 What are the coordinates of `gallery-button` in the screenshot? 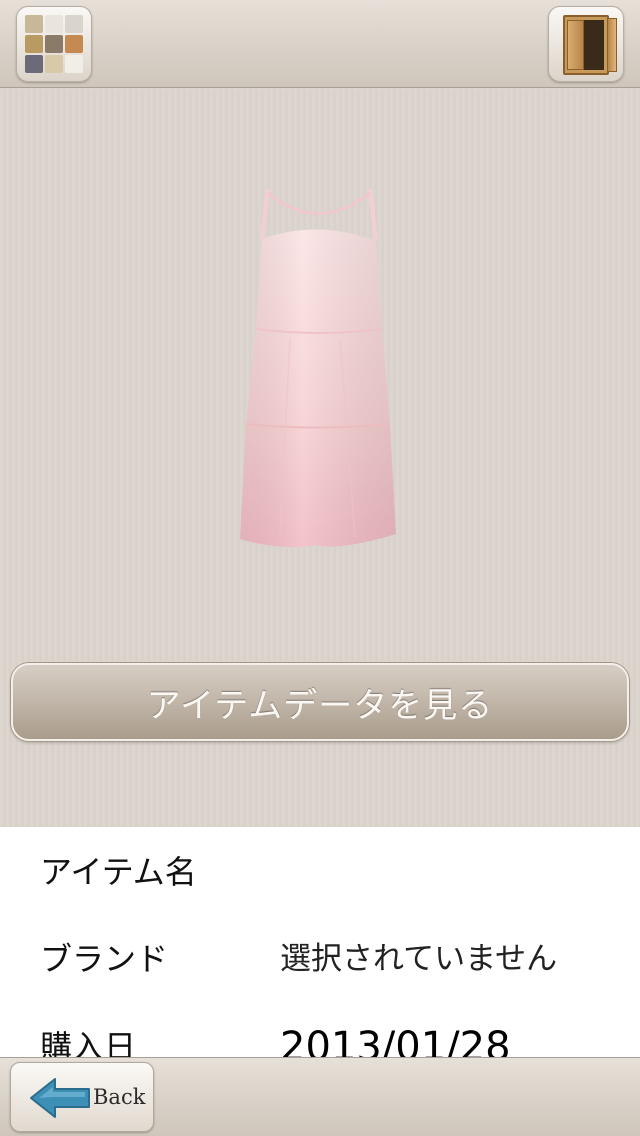 It's located at (54, 44).